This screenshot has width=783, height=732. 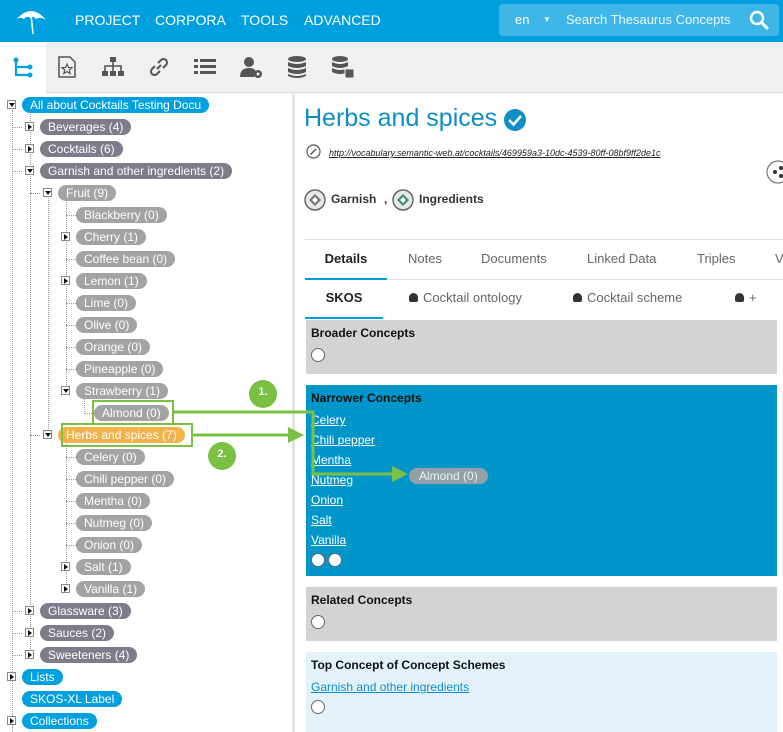 I want to click on step-2-label: 2., so click(x=222, y=454).